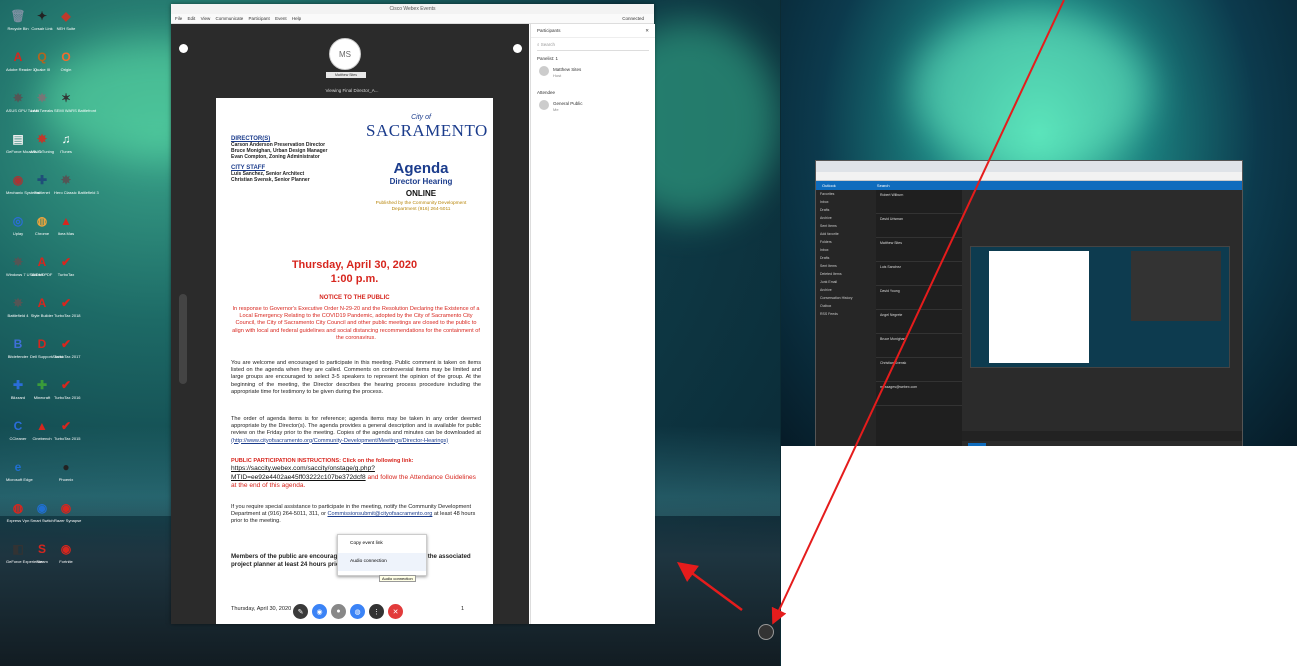  What do you see at coordinates (919, 274) in the screenshot?
I see `message-item: Luis Sanchez` at bounding box center [919, 274].